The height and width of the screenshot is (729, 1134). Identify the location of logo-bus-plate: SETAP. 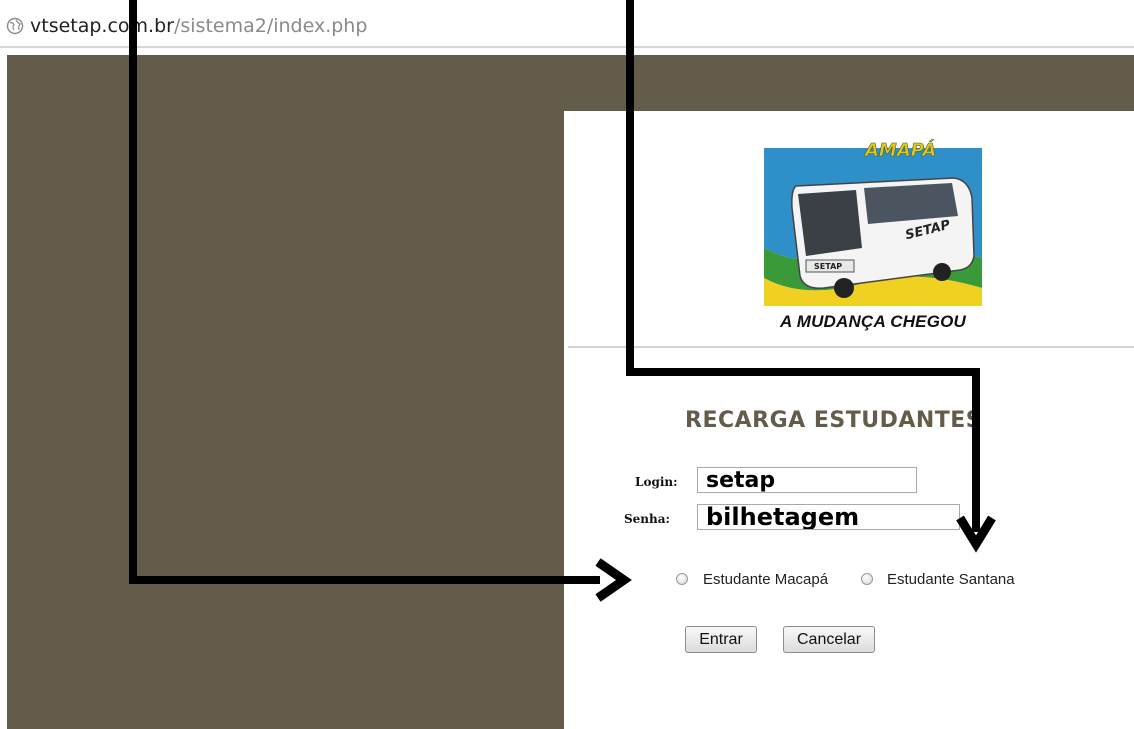
(828, 266).